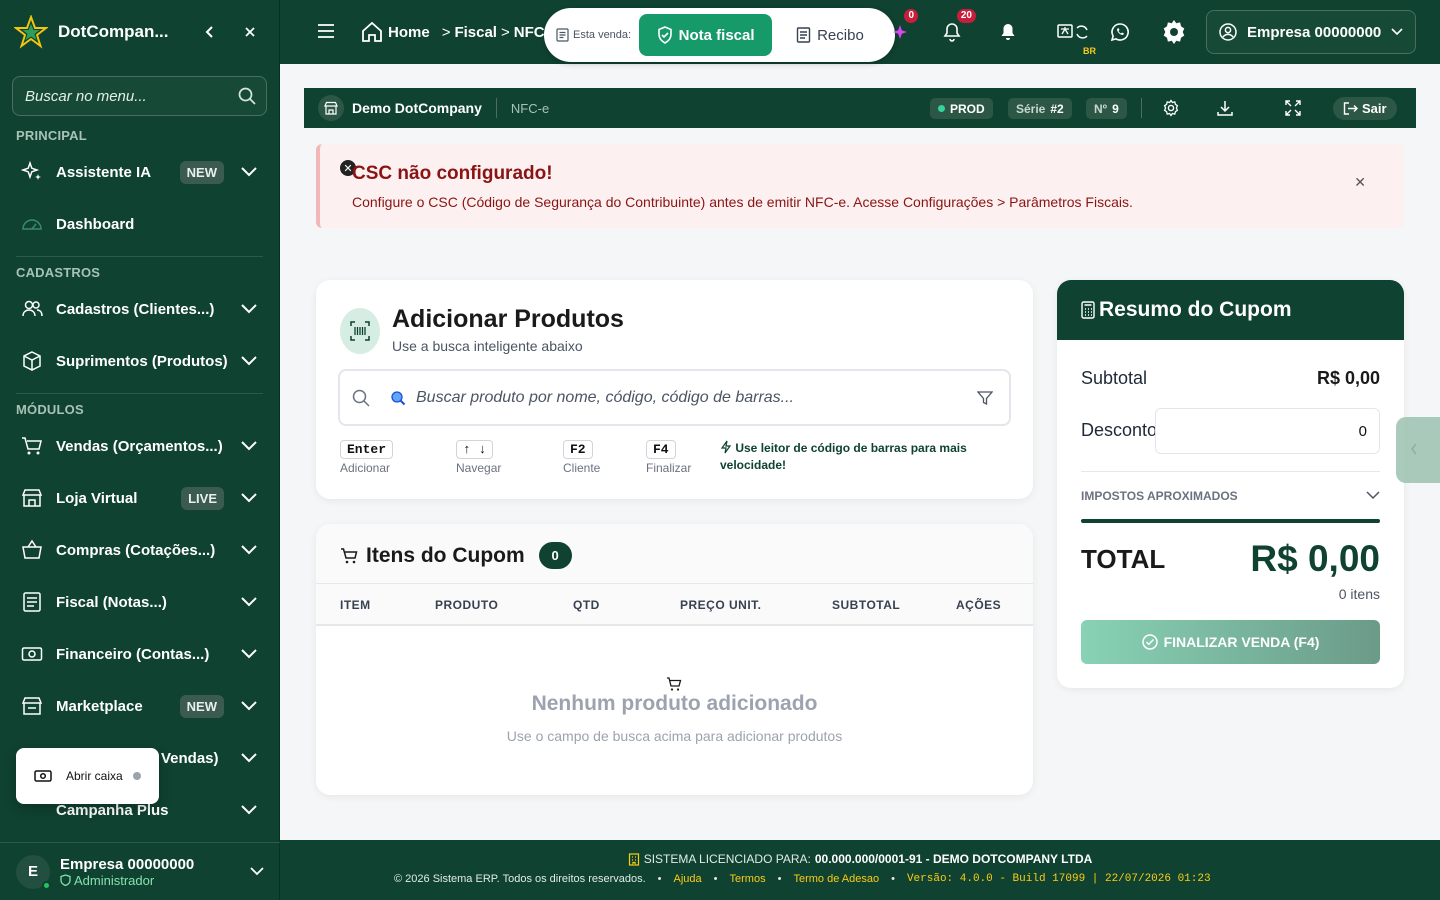  I want to click on shortcut-f2: F2 Cliente, so click(582, 457).